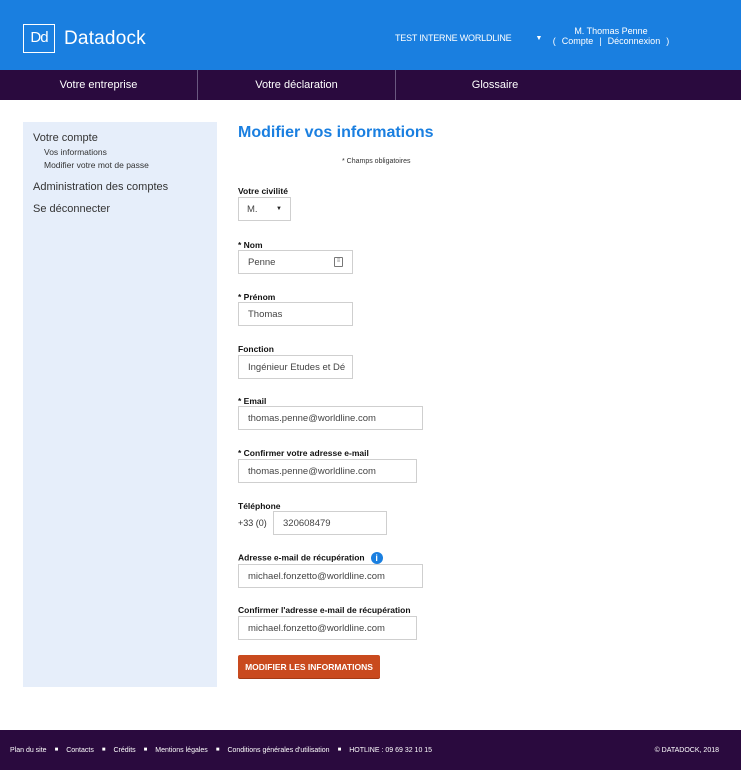 The width and height of the screenshot is (741, 770). Describe the element at coordinates (376, 558) in the screenshot. I see `info-icon: i` at that location.